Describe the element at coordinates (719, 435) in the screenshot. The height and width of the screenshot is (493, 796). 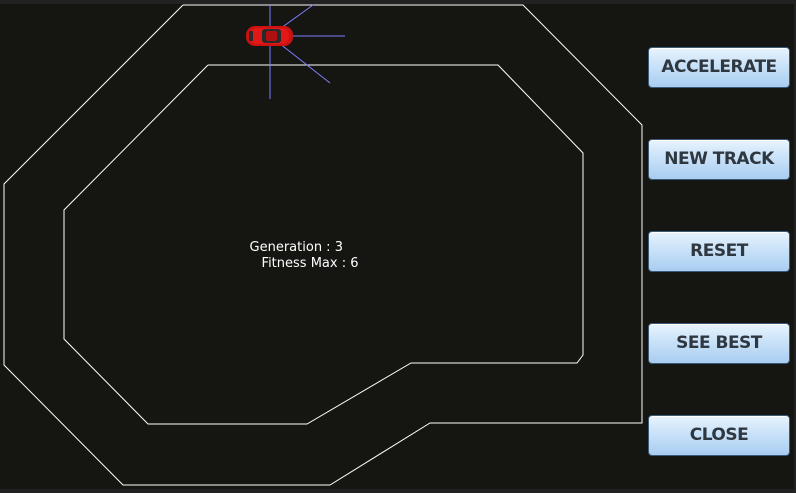
I see `close-button: CLOSE` at that location.